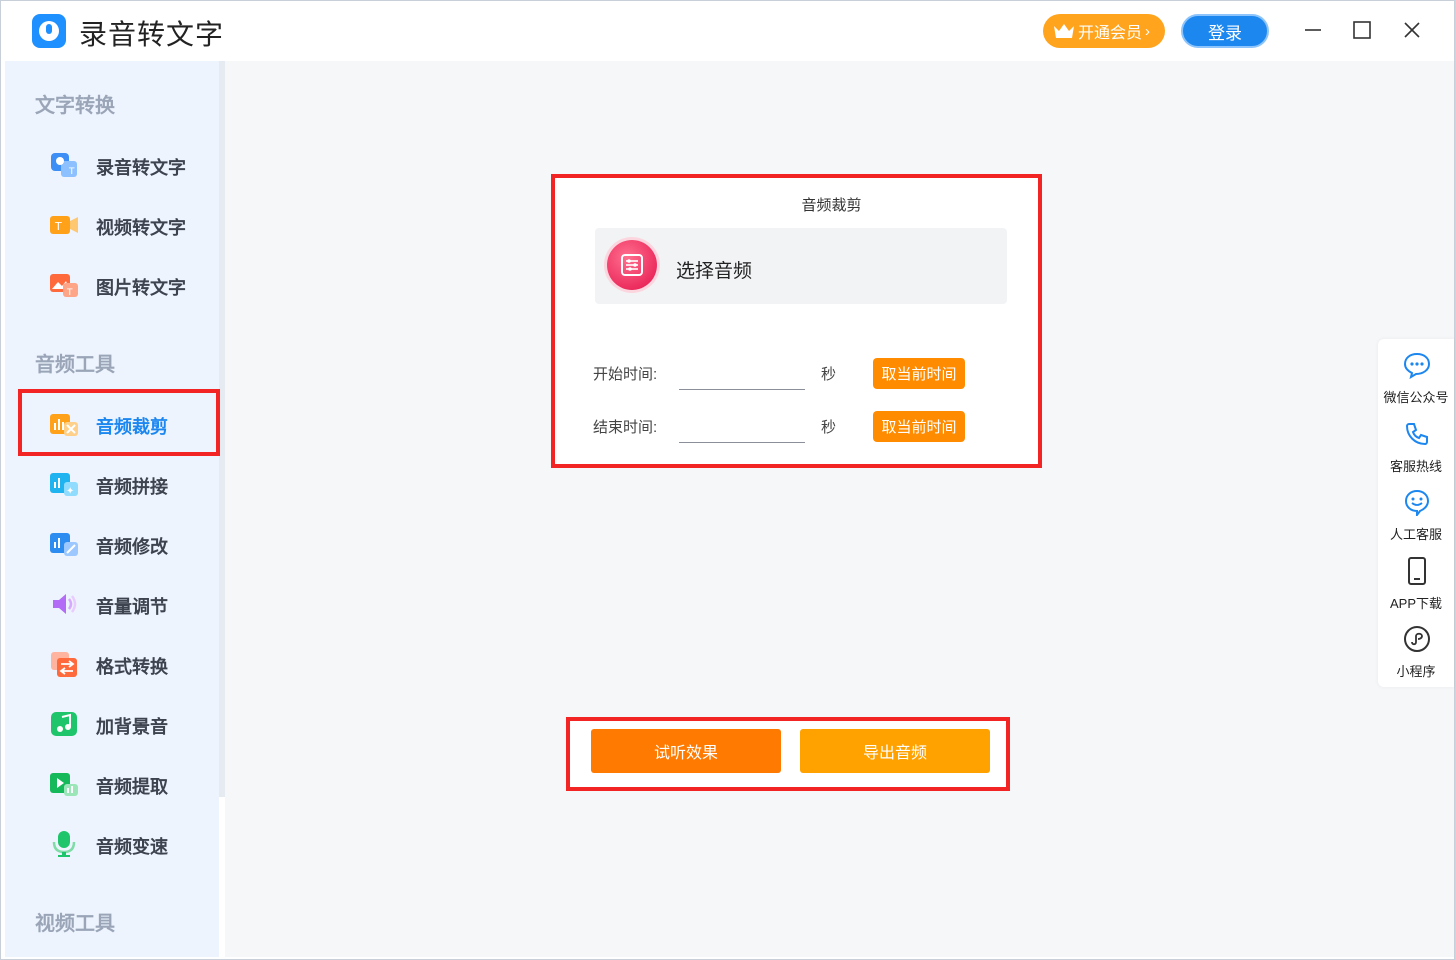 The height and width of the screenshot is (960, 1455). Describe the element at coordinates (625, 427) in the screenshot. I see `end-time-label: 结束时间:` at that location.